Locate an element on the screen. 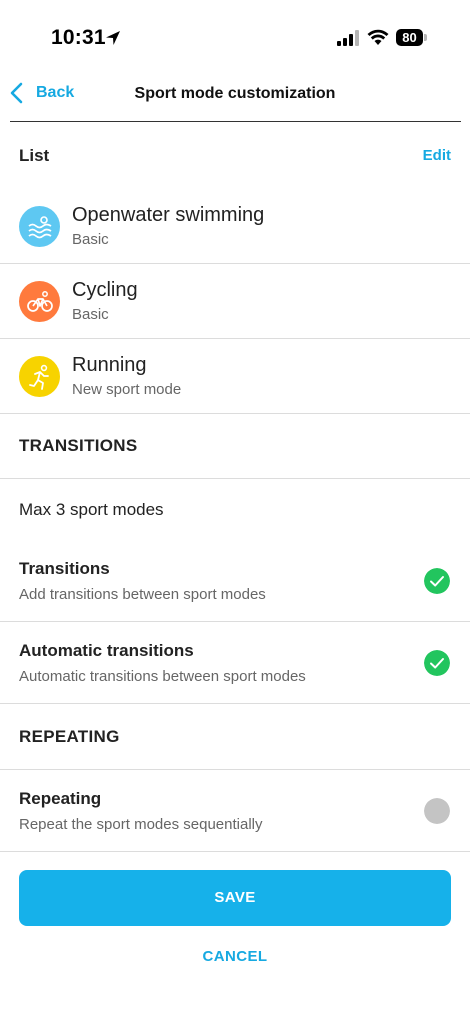  status-time: 10:31 is located at coordinates (78, 37).